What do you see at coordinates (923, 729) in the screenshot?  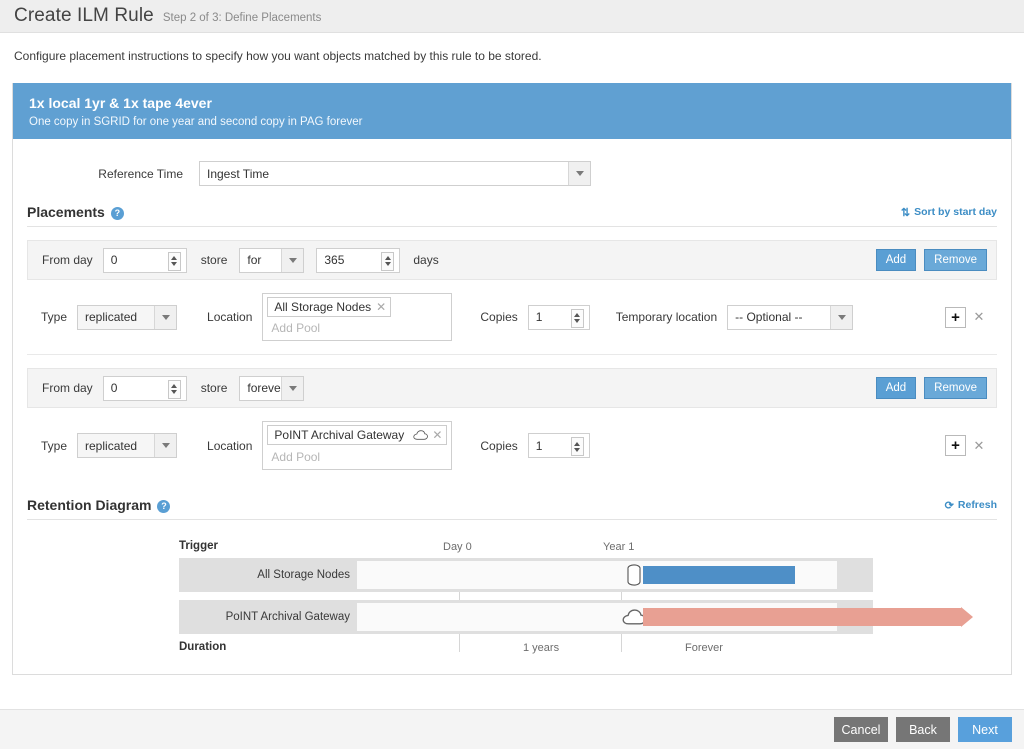 I see `back-button: Back` at bounding box center [923, 729].